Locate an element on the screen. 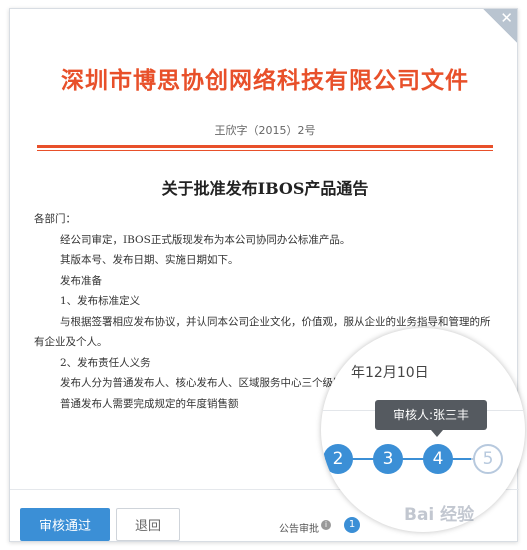 This screenshot has height=550, width=527. document-subject: 关于批准发布IBOS产品通告 is located at coordinates (265, 188).